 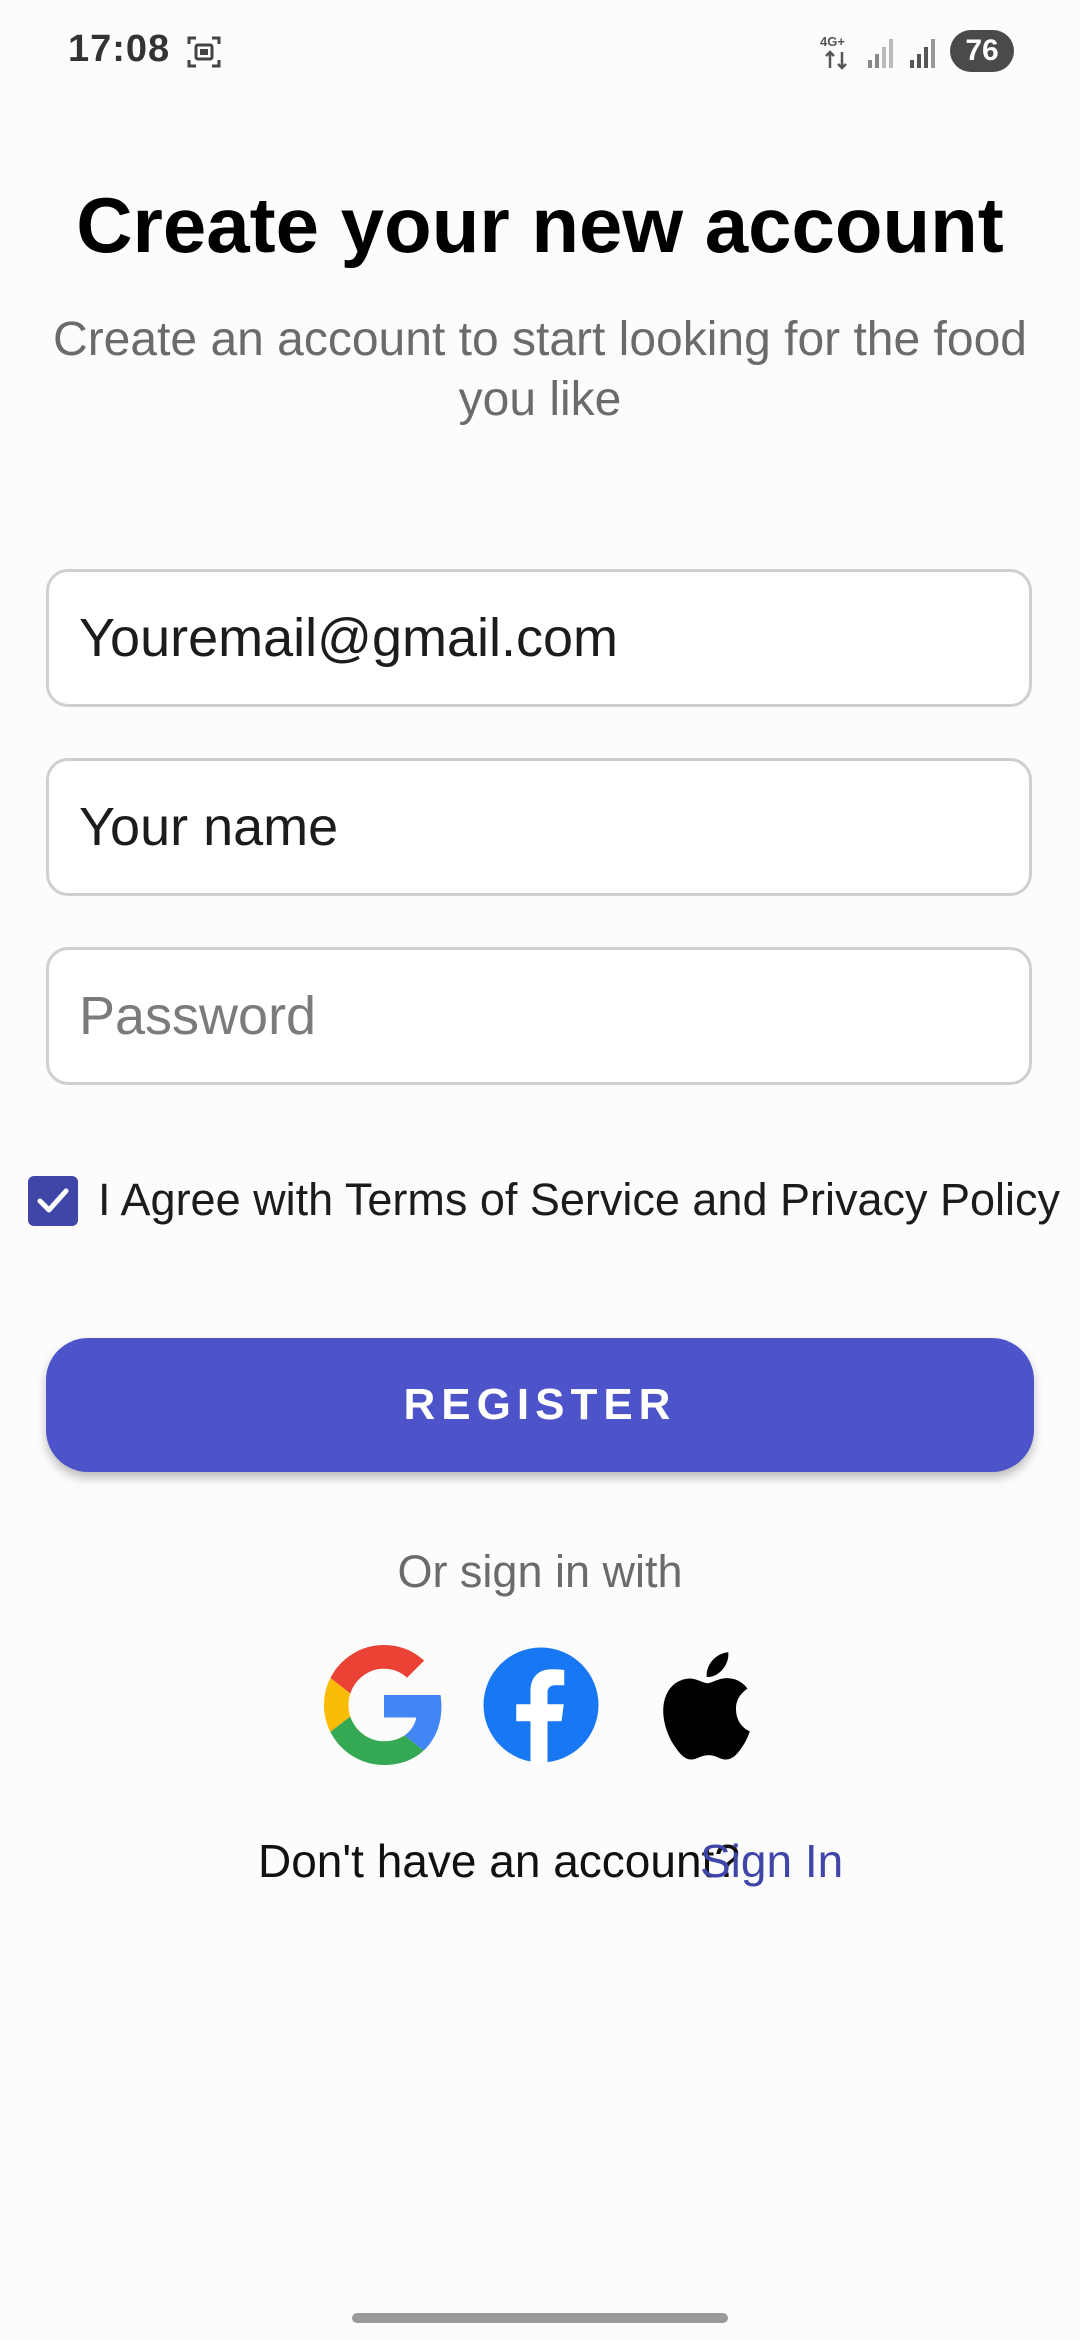 What do you see at coordinates (204, 52) in the screenshot?
I see `screenshot-icon` at bounding box center [204, 52].